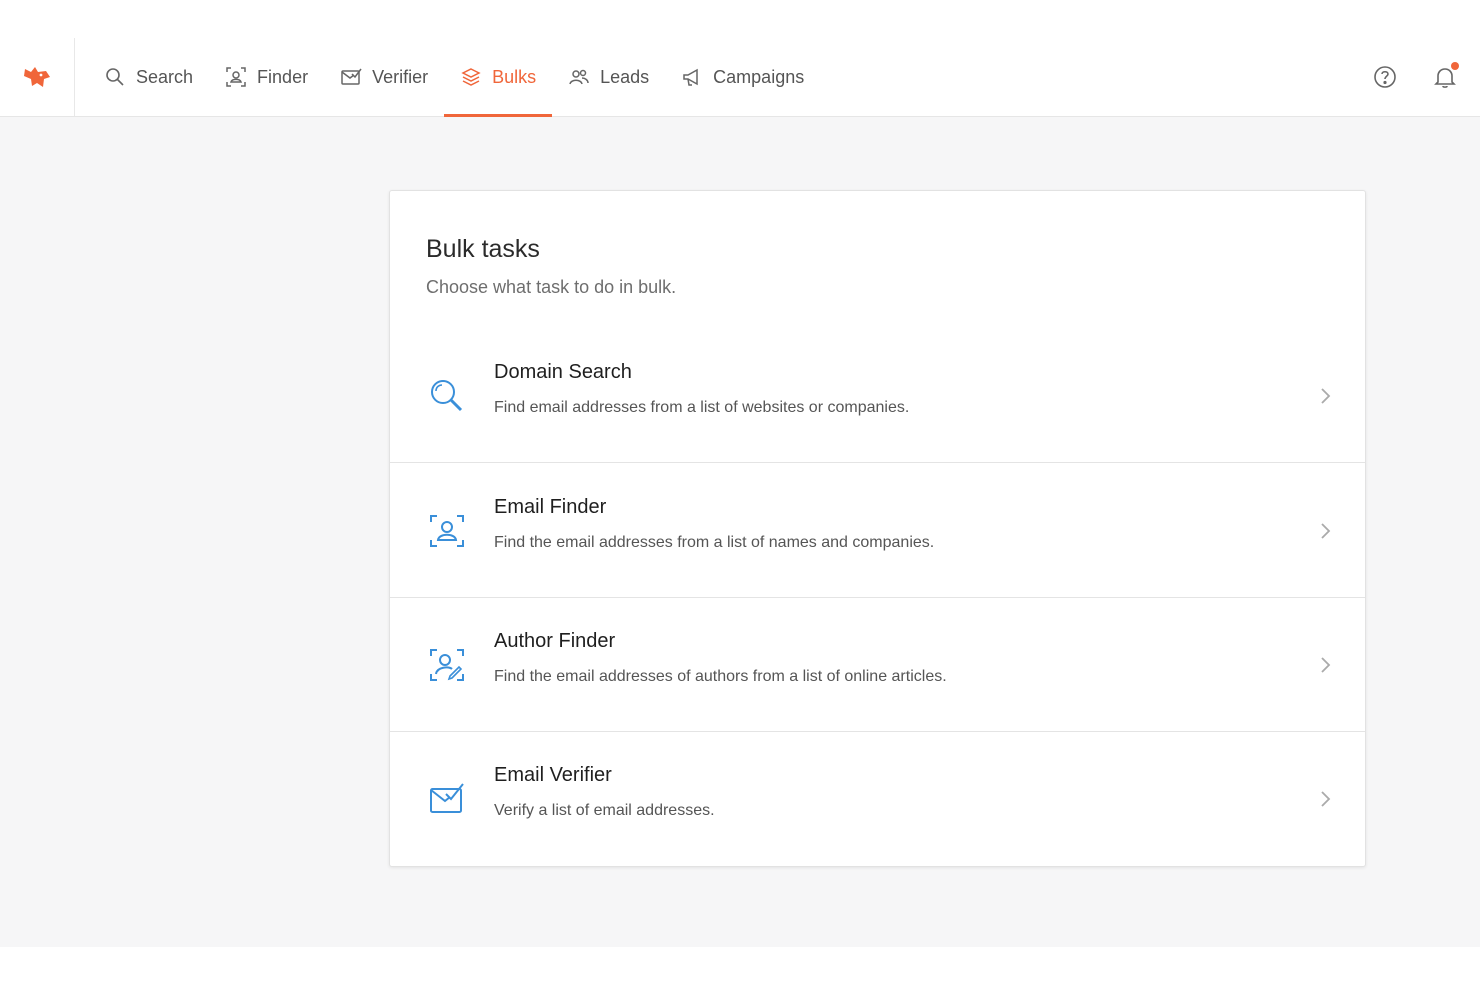 The width and height of the screenshot is (1480, 987). I want to click on email-finder-icon, so click(447, 530).